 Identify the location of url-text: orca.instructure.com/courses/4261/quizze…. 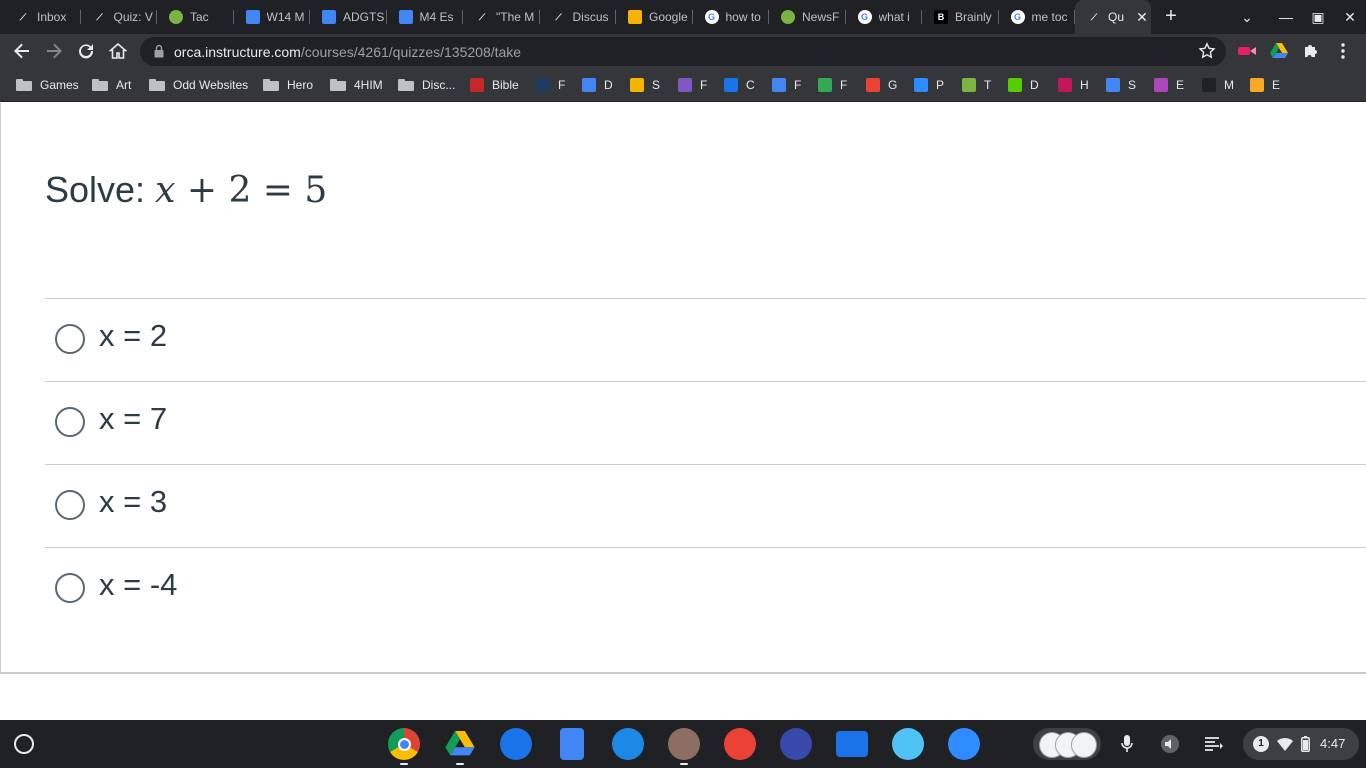
(347, 52).